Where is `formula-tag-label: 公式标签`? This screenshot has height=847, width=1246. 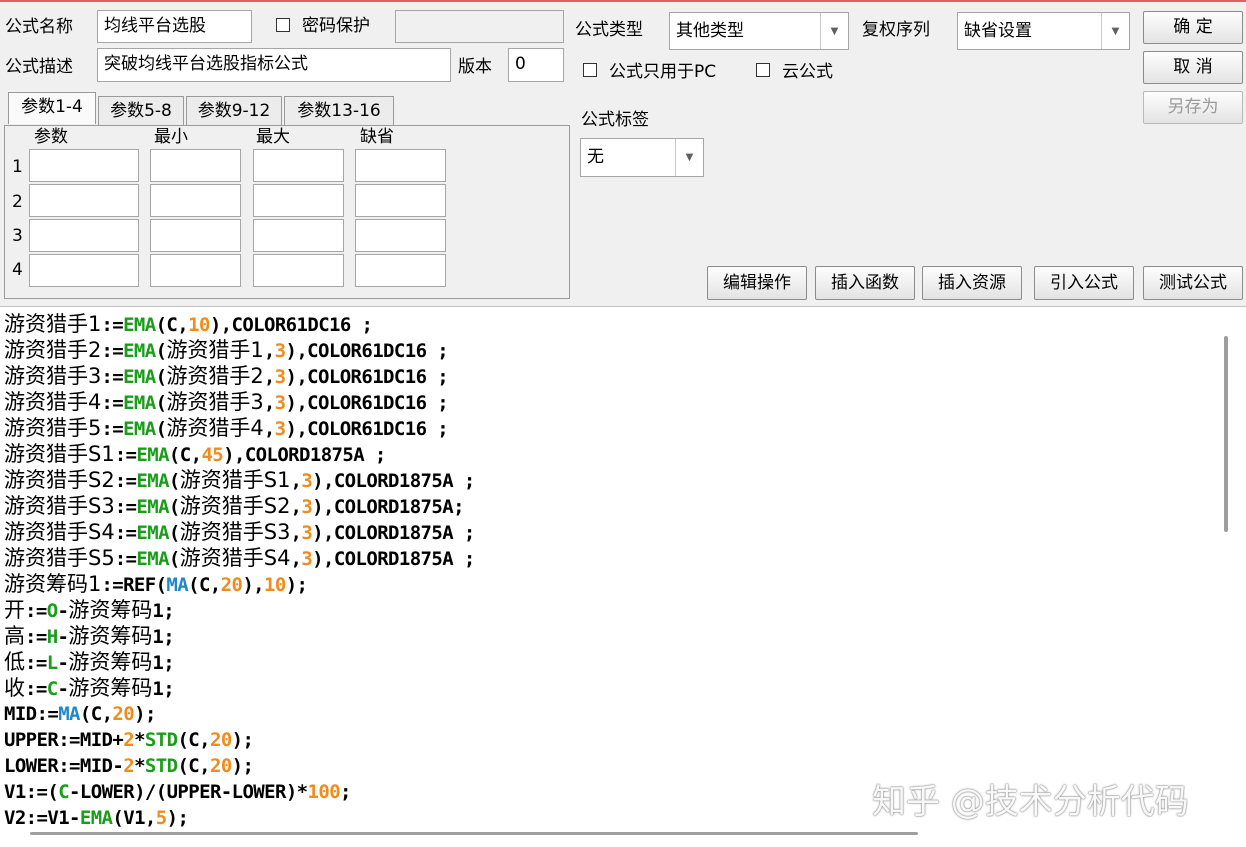
formula-tag-label: 公式标签 is located at coordinates (615, 120).